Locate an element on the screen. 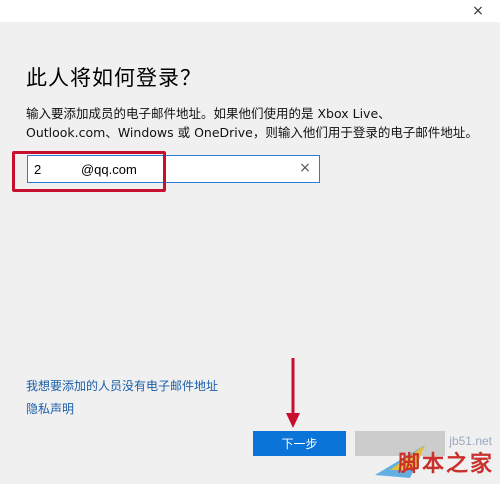 The image size is (500, 484). no-email-link: 我想要添加的人员没有电子邮件地址 is located at coordinates (122, 385).